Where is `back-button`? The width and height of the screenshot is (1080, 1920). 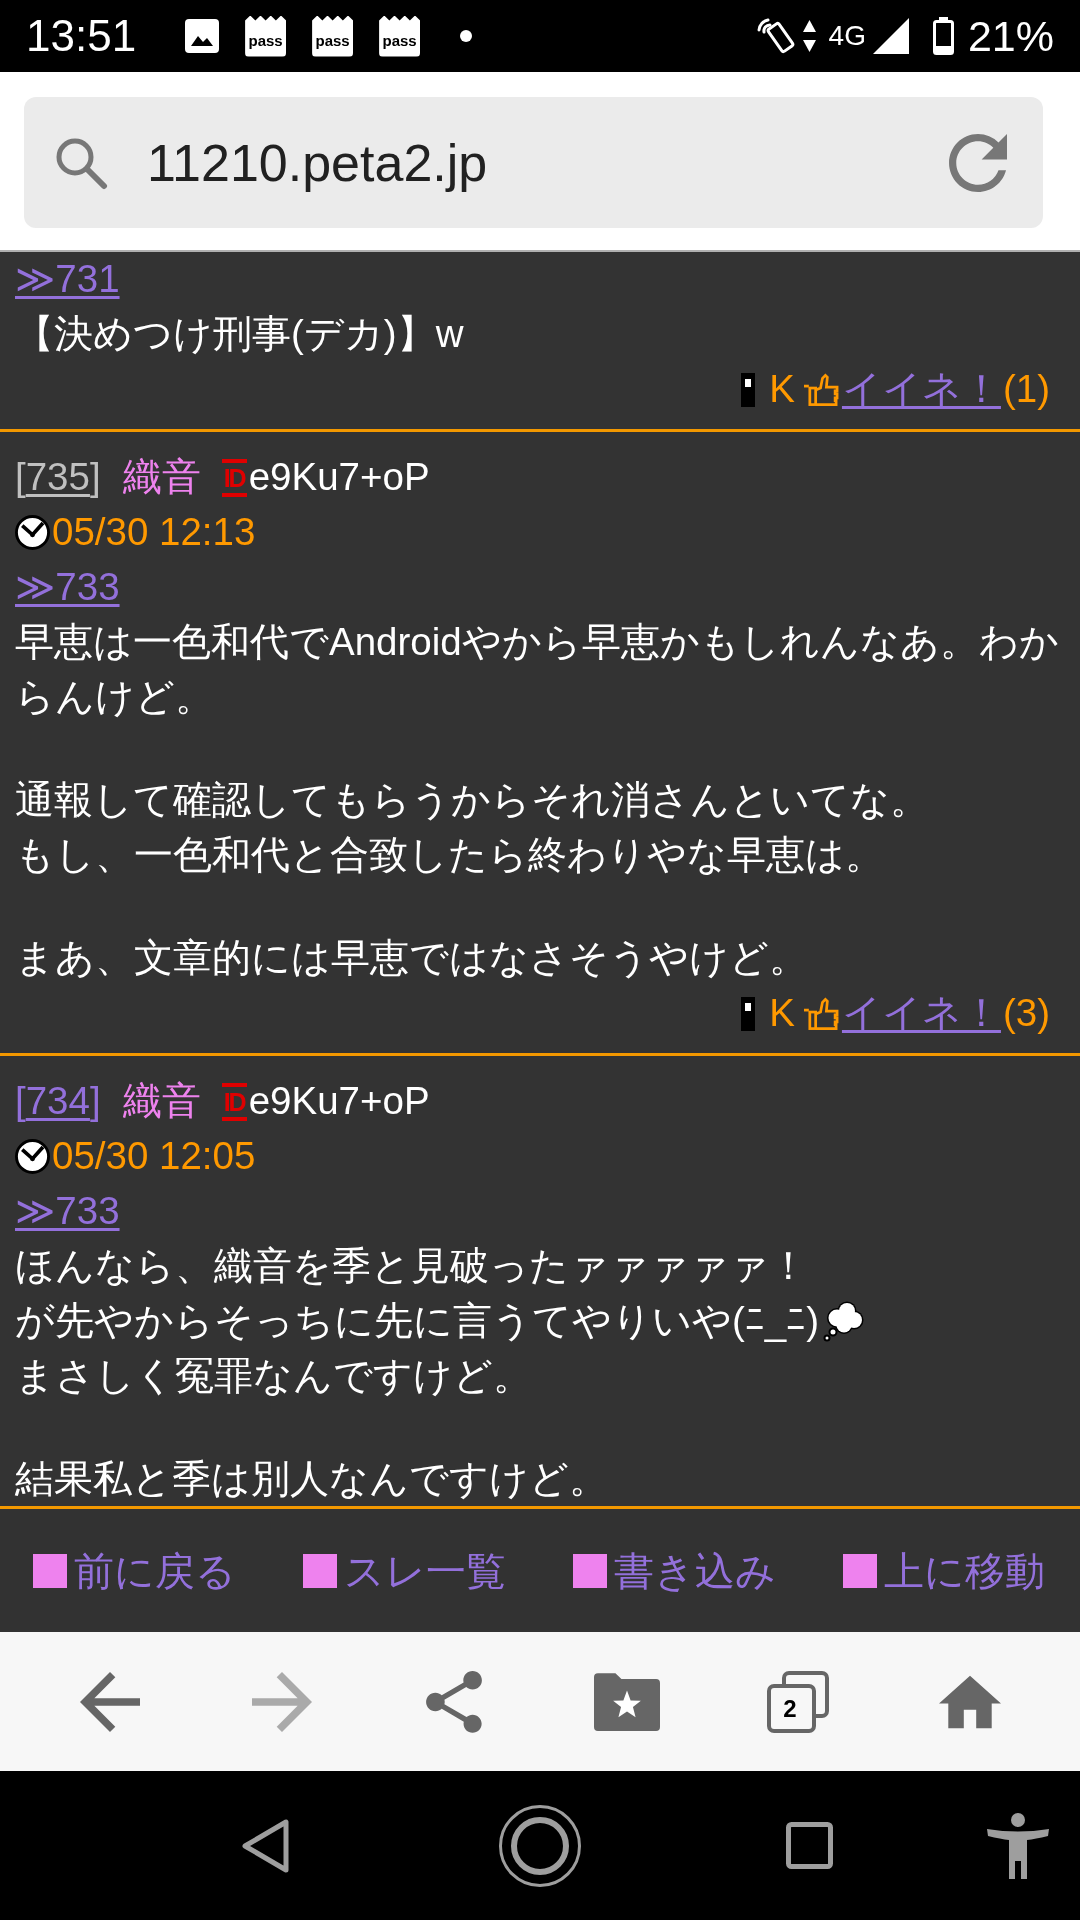
back-button is located at coordinates (110, 1701).